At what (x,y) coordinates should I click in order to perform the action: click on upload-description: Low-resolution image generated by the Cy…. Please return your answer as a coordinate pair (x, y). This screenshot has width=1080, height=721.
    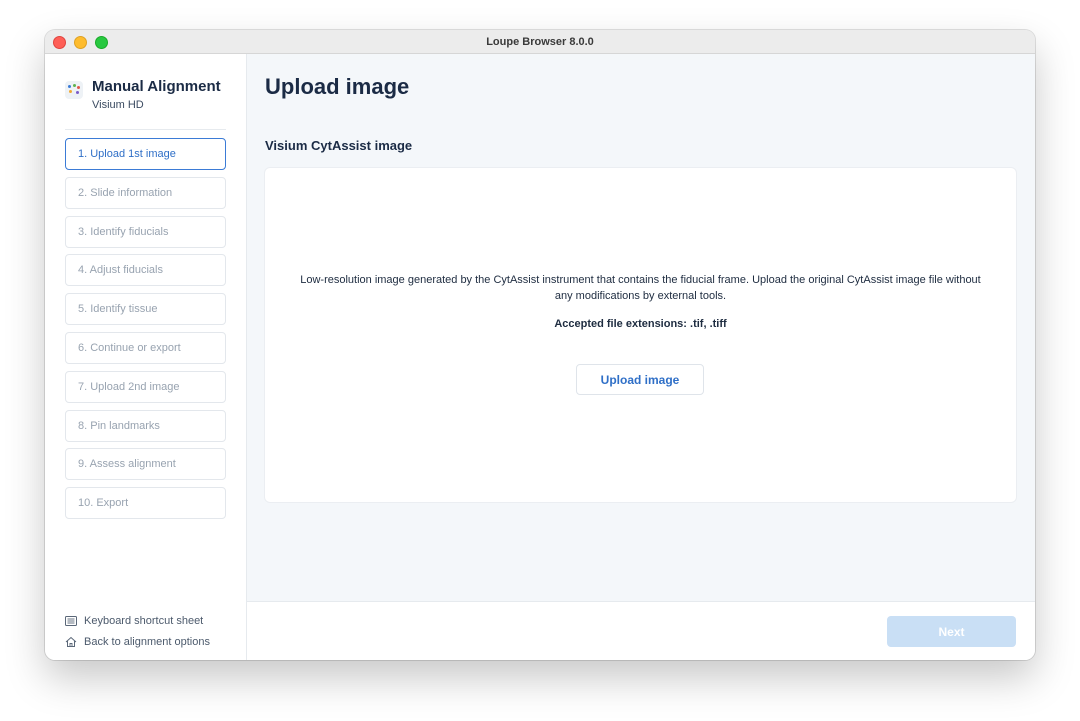
    Looking at the image, I should click on (640, 288).